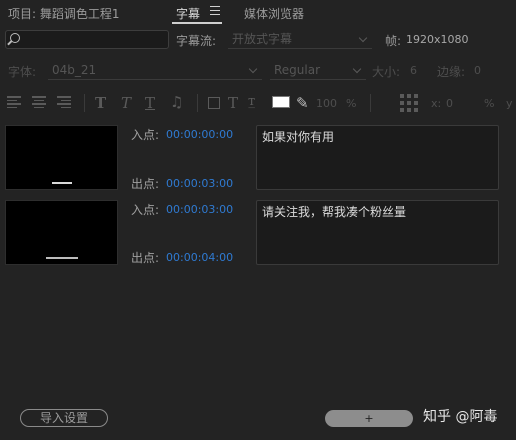  Describe the element at coordinates (233, 103) in the screenshot. I see `text-color-icon: T` at that location.